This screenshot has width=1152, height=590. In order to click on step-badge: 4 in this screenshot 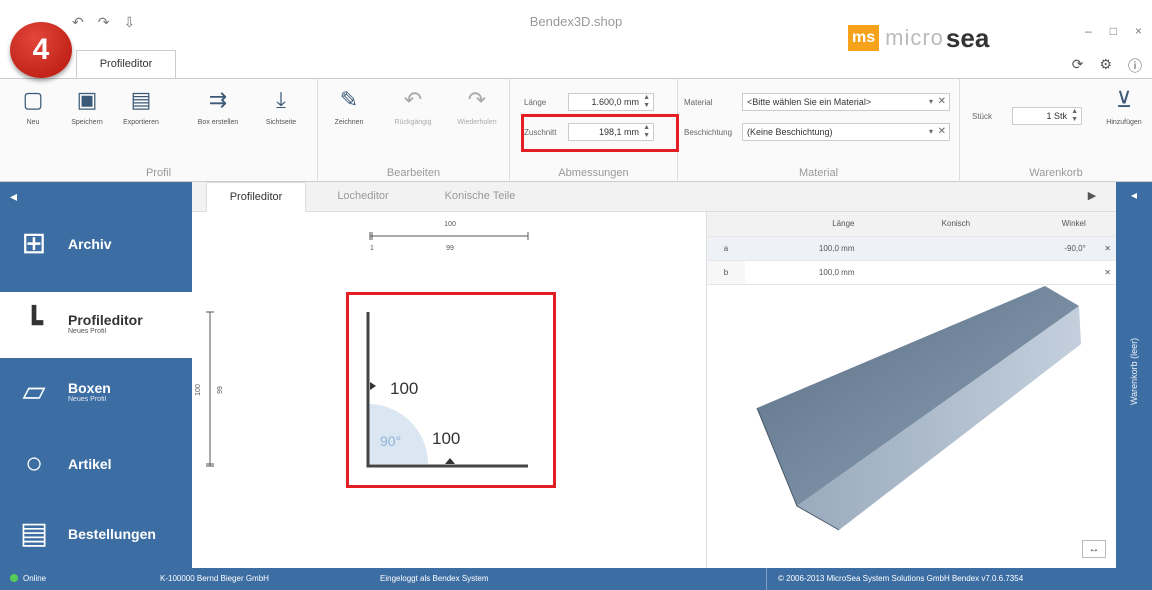, I will do `click(41, 50)`.